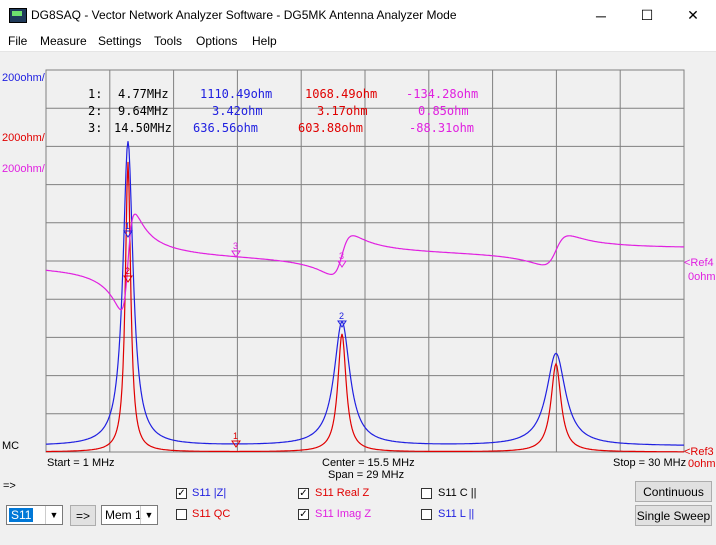  Describe the element at coordinates (702, 464) in the screenshot. I see `ref3-value: 0ohm` at that location.